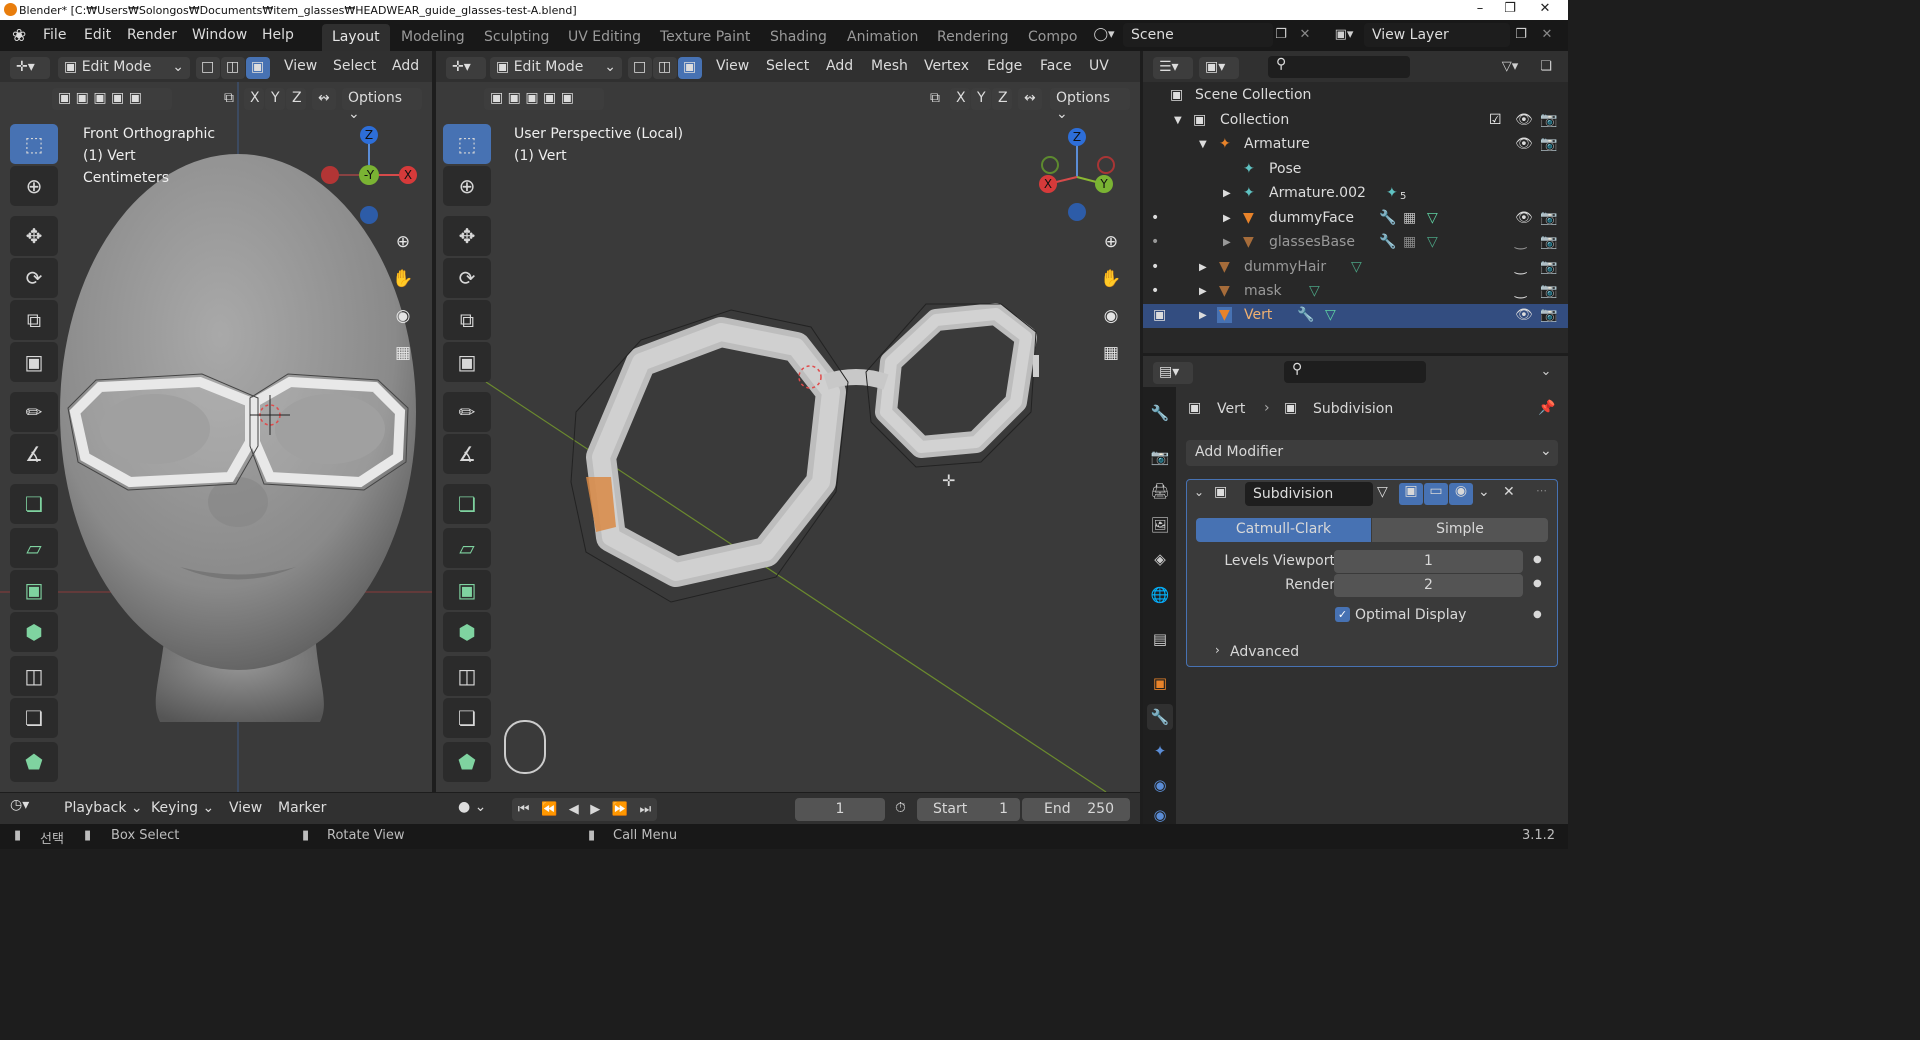  I want to click on render-toggle-icon: ◉, so click(1461, 494).